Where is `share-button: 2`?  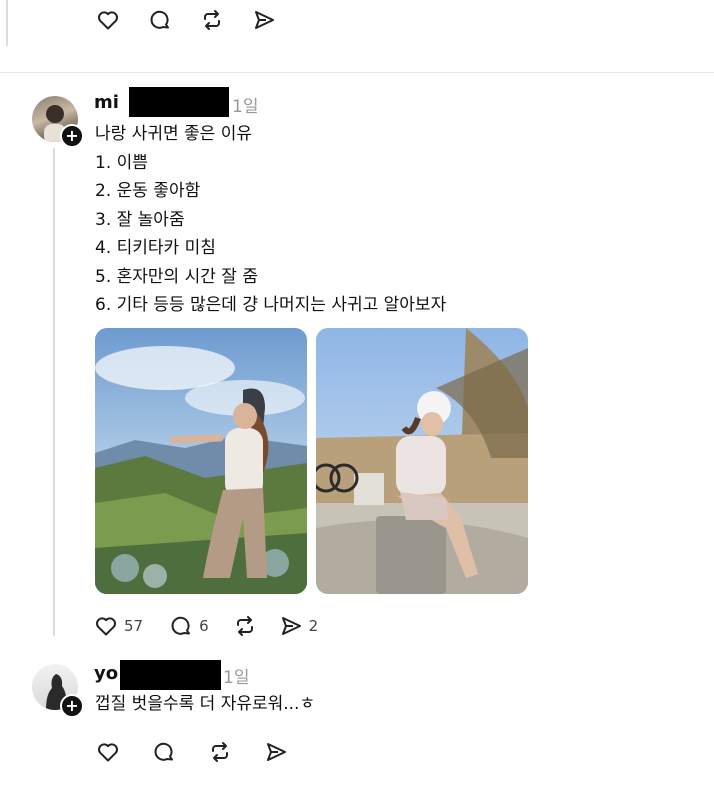 share-button: 2 is located at coordinates (299, 626).